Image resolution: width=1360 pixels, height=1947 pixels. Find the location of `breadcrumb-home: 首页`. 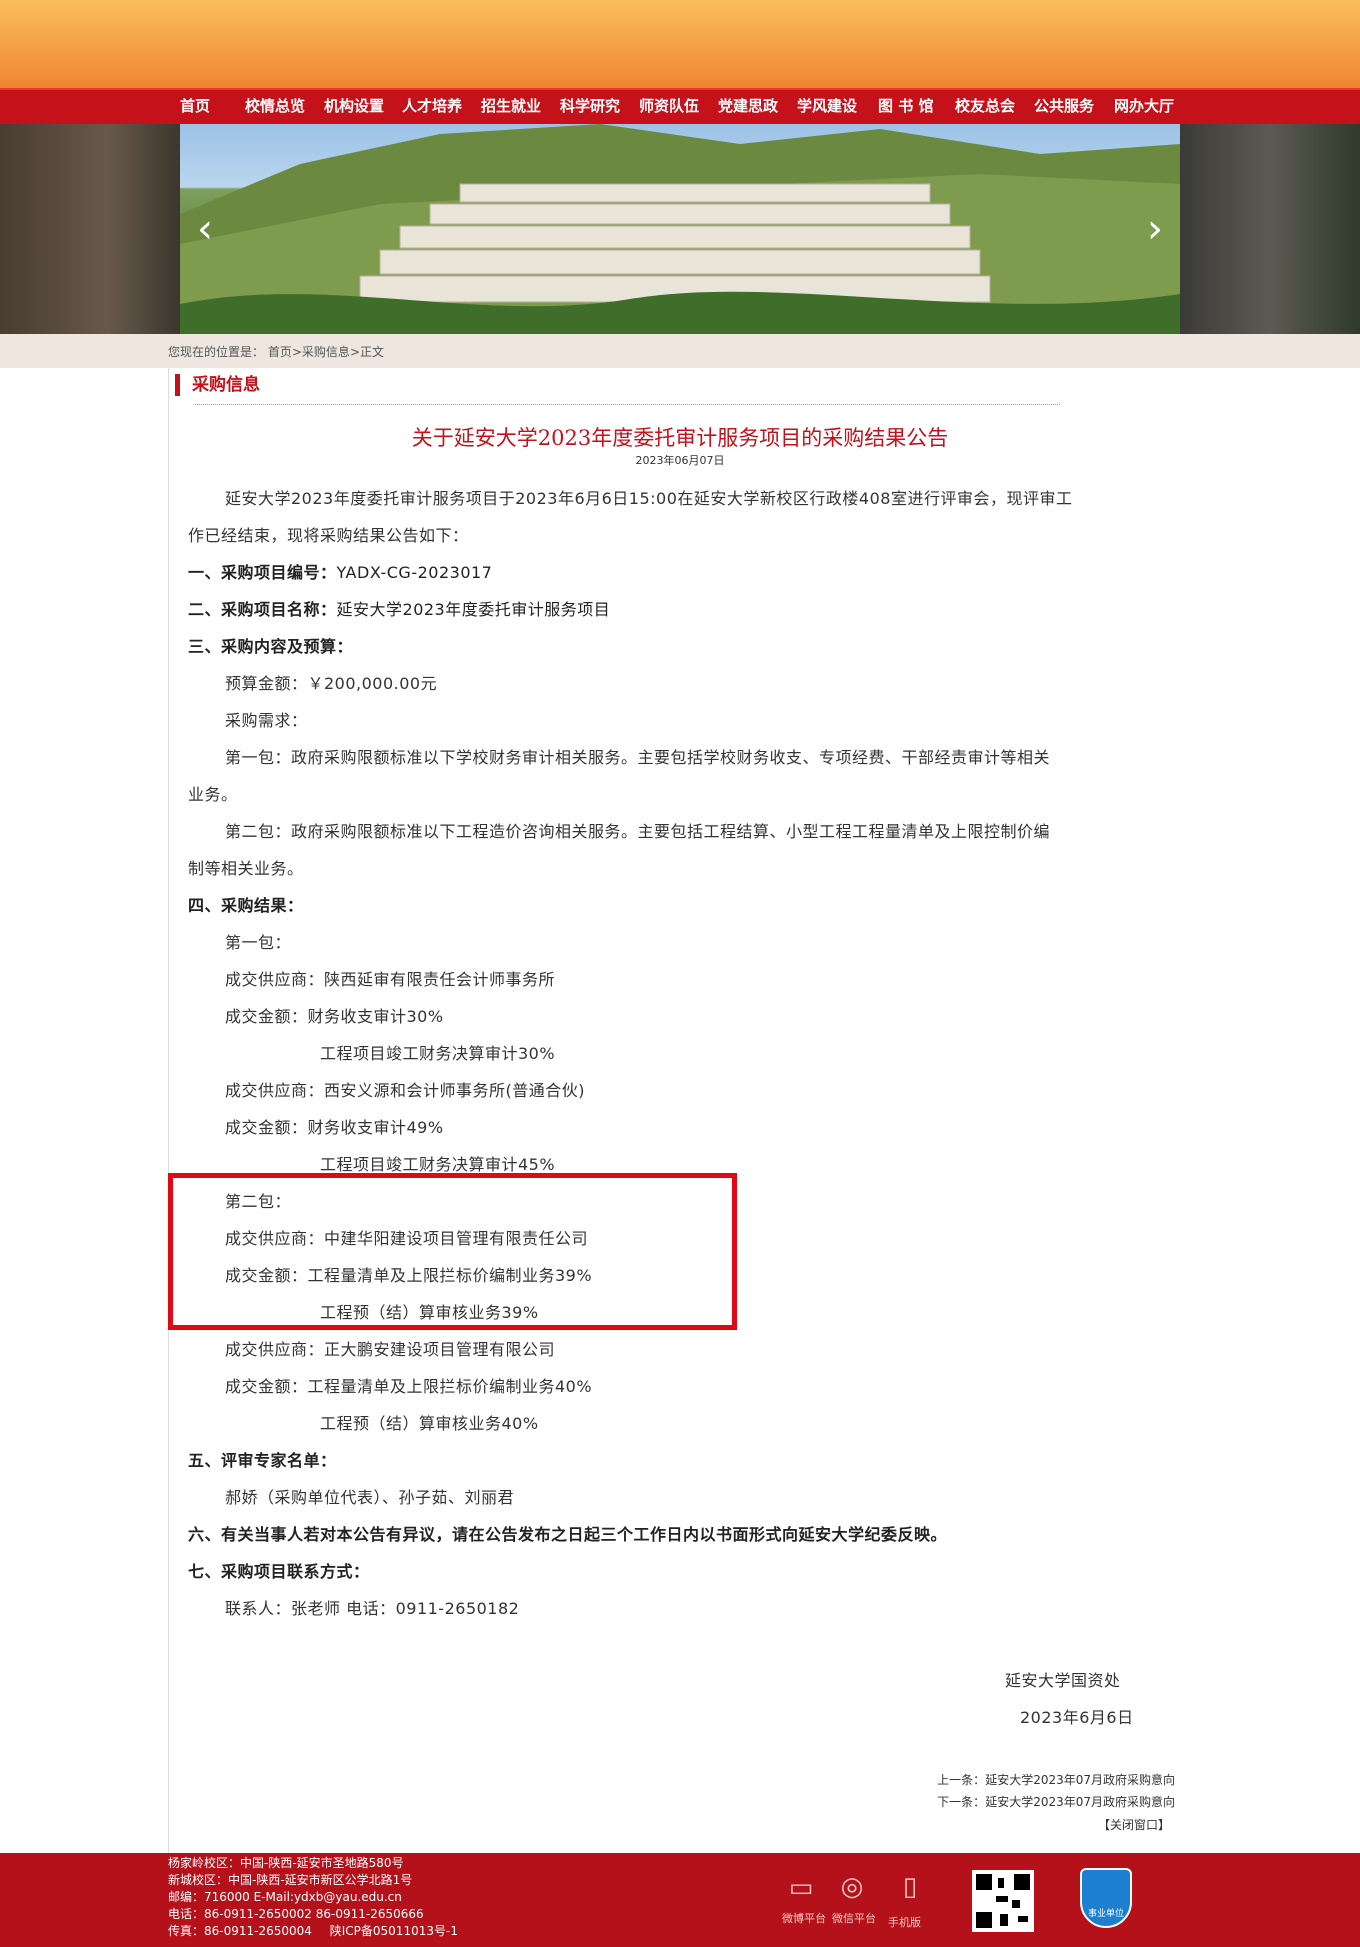

breadcrumb-home: 首页 is located at coordinates (280, 352).